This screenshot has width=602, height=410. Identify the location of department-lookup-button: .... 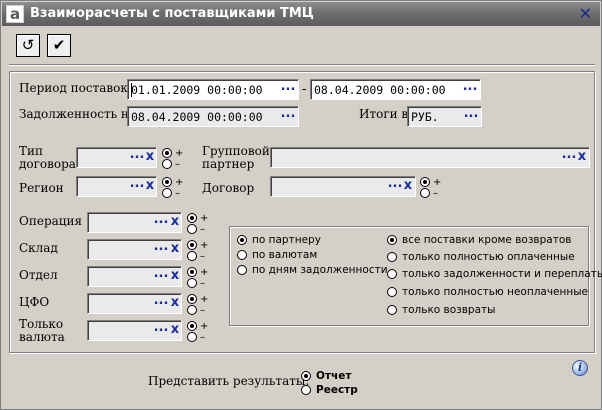
(161, 276).